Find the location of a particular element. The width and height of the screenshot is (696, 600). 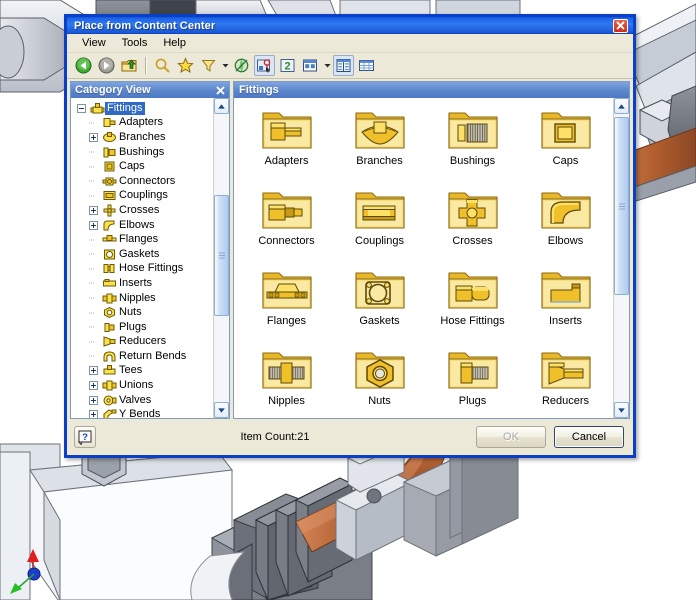

tree-item-tees: Tees is located at coordinates (142, 371).